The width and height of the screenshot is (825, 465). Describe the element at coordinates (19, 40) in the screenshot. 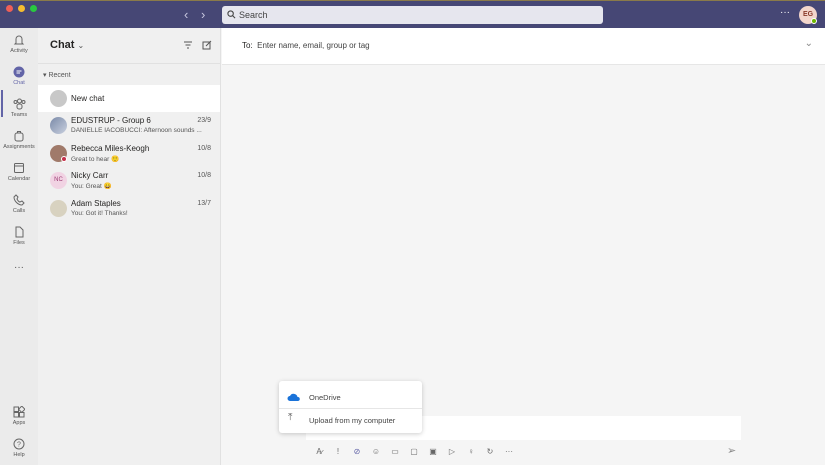

I see `bell-icon` at that location.